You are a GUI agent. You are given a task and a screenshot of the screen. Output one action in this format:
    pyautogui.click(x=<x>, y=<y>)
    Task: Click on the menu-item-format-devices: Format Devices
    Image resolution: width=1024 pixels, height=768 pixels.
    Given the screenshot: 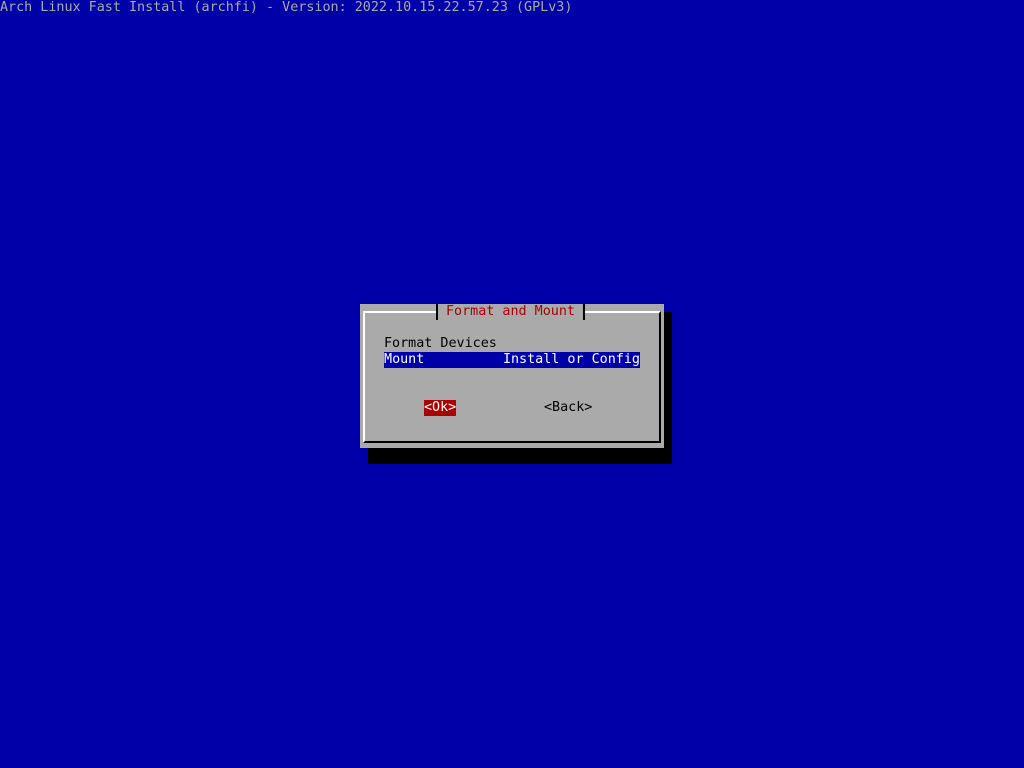 What is the action you would take?
    pyautogui.click(x=512, y=344)
    